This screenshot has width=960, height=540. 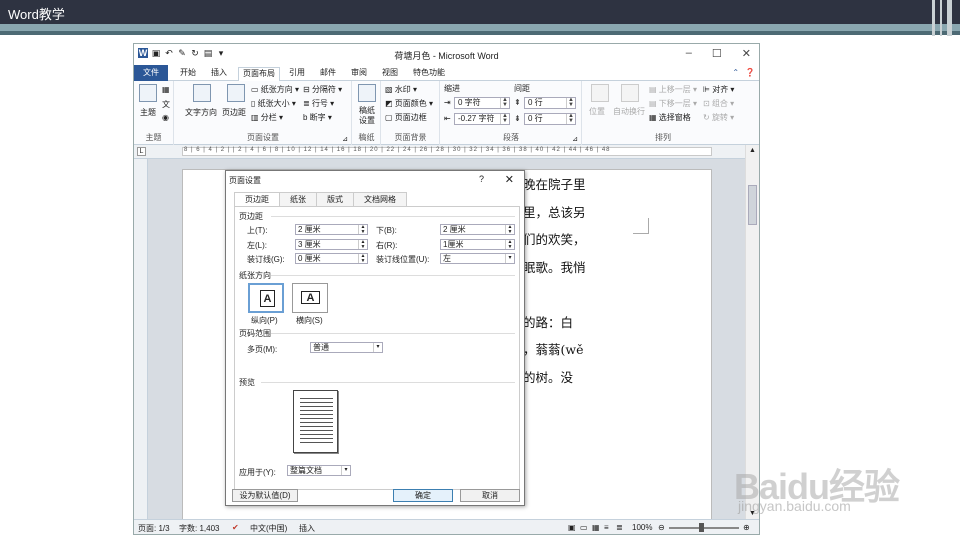 I want to click on zoom-in-icon: ⊕, so click(x=746, y=527).